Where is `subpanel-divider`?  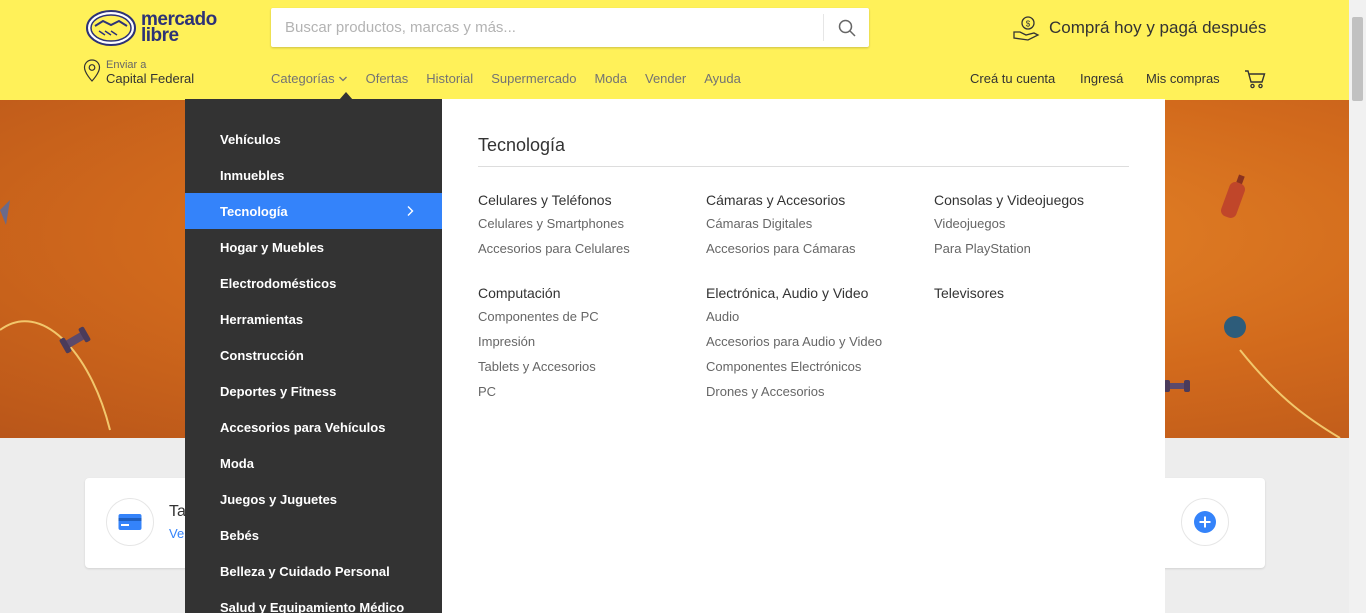
subpanel-divider is located at coordinates (803, 166).